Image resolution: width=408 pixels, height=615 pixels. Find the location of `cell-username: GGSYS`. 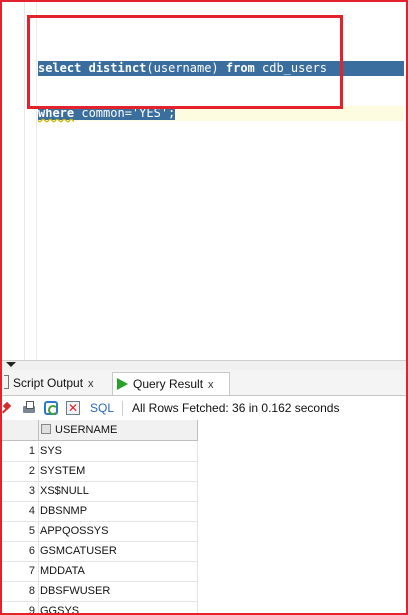

cell-username: GGSYS is located at coordinates (59, 607).